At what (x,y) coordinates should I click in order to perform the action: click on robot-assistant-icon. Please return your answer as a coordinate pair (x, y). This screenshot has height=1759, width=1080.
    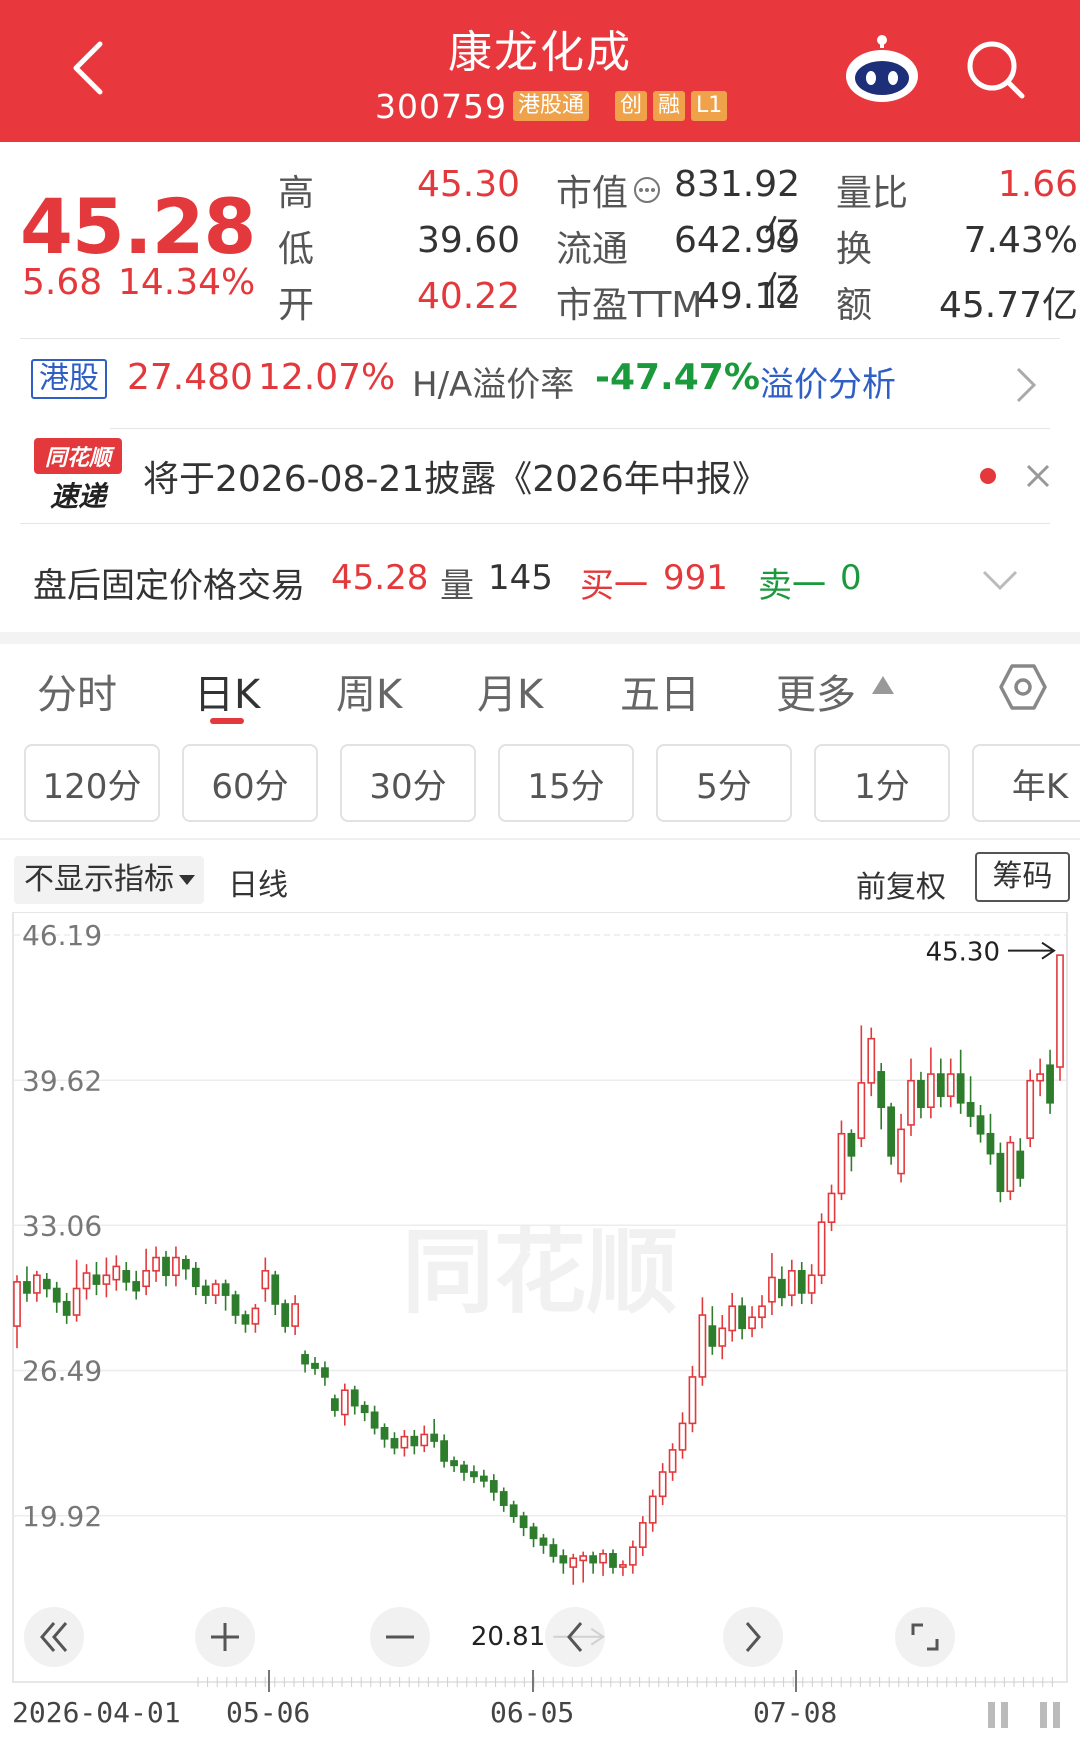
    Looking at the image, I should click on (882, 69).